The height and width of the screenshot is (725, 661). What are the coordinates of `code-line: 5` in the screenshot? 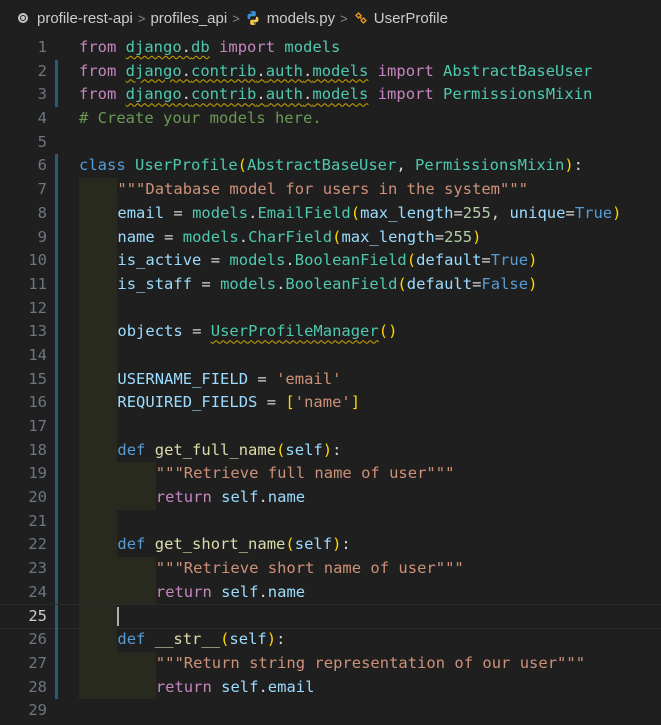 It's located at (330, 143).